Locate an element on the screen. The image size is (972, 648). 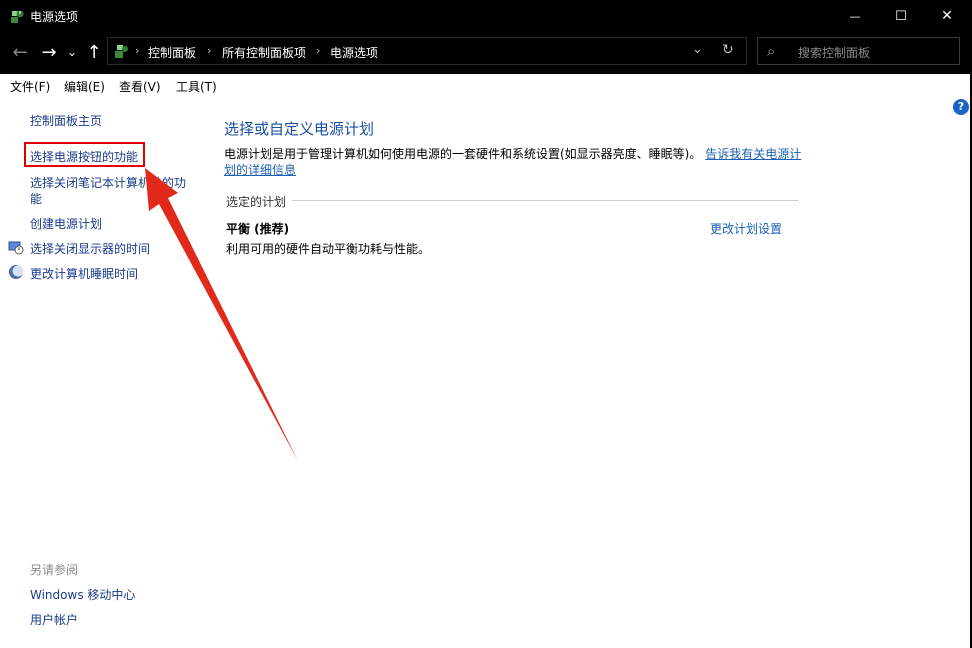
sleep-moon-icon is located at coordinates (16, 272).